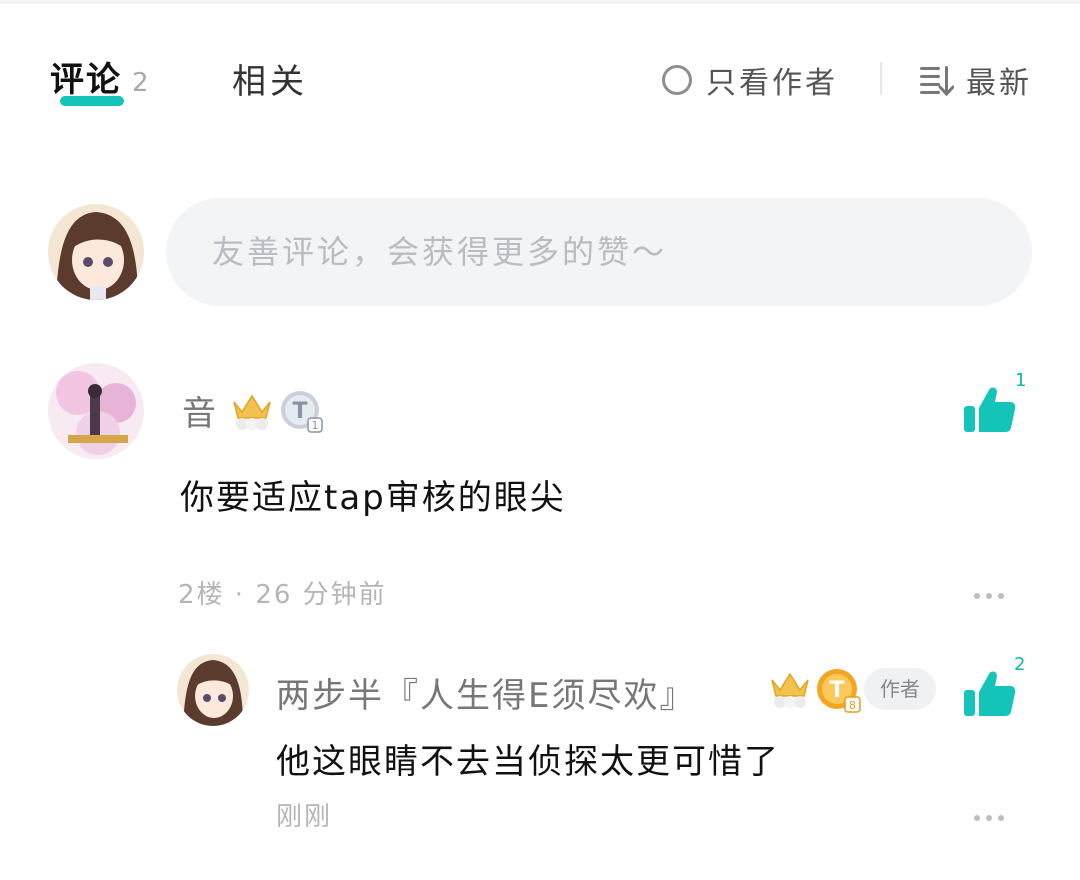 The height and width of the screenshot is (880, 1080). Describe the element at coordinates (213, 690) in the screenshot. I see `reply-avatar` at that location.